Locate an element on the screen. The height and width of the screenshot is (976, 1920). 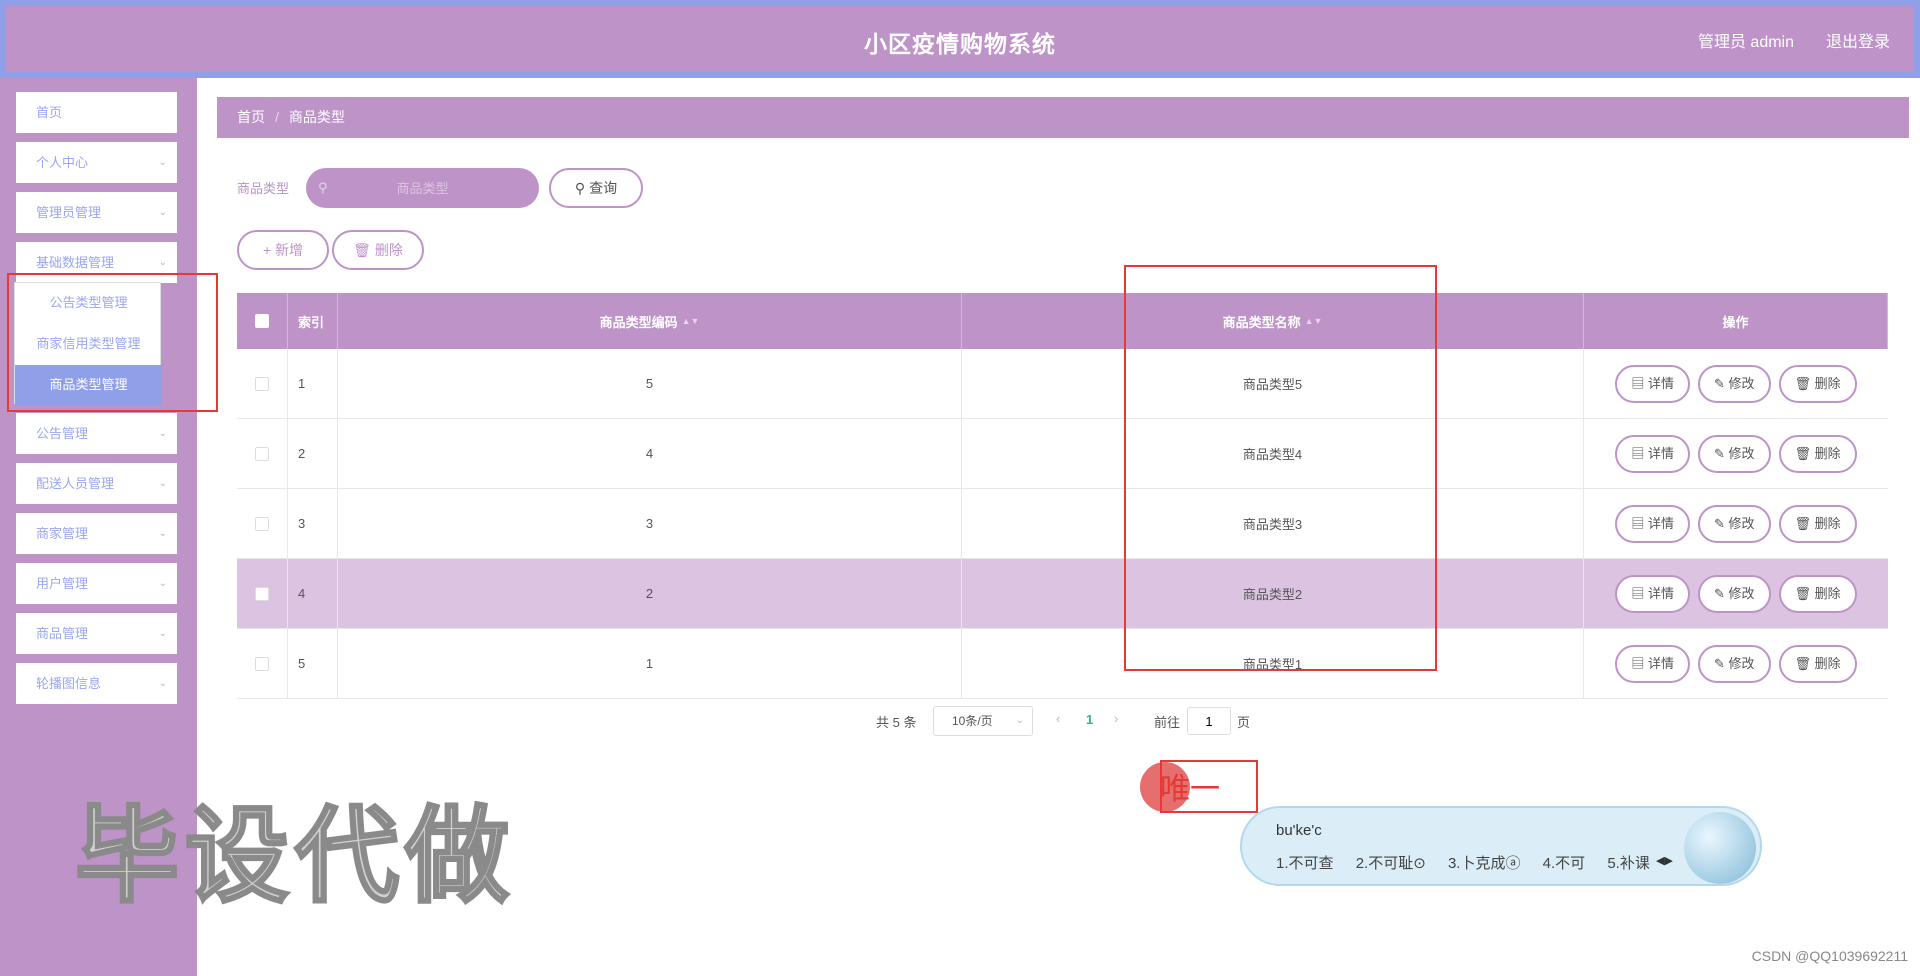
sidebar-item-delivery: 配送人员管理 ⌄ is located at coordinates (96, 483).